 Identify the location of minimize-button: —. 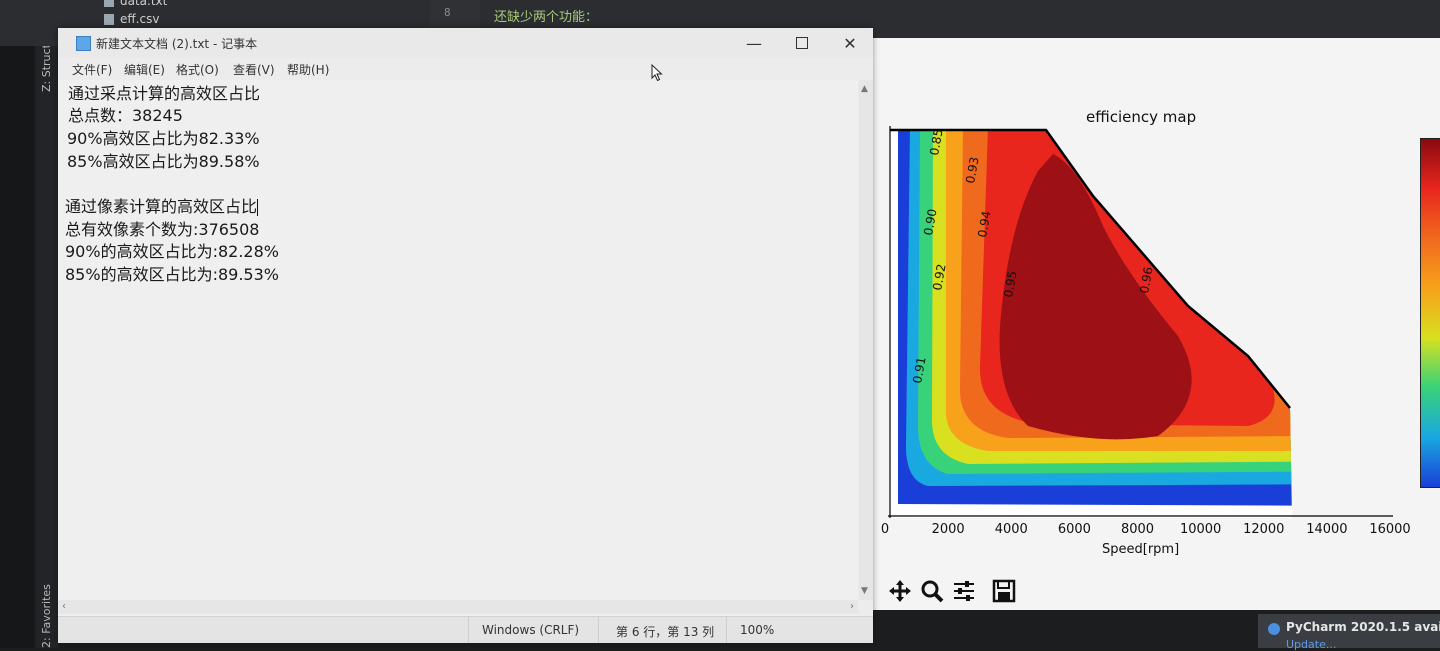
(754, 43).